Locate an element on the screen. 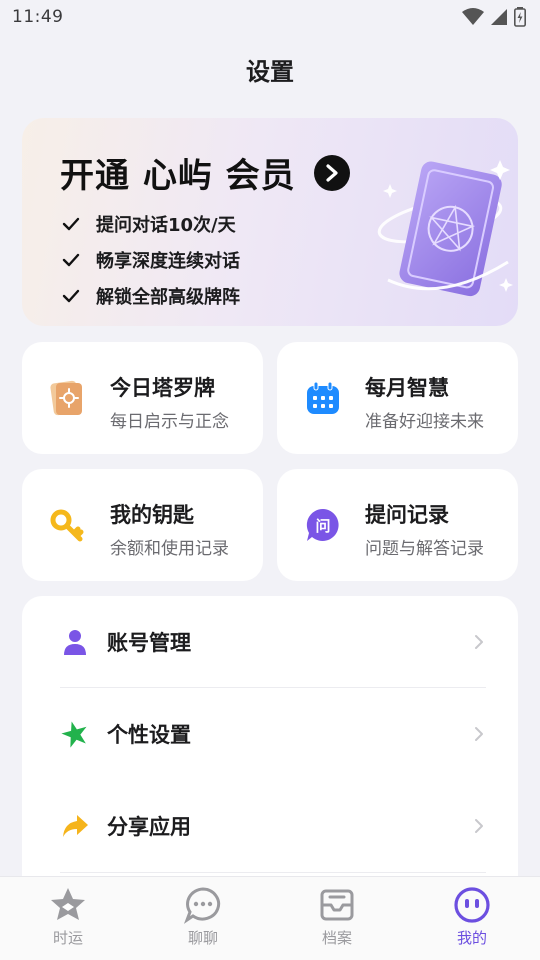 This screenshot has width=540, height=960. vip-perk-text: 提问对话10次/天 is located at coordinates (166, 225).